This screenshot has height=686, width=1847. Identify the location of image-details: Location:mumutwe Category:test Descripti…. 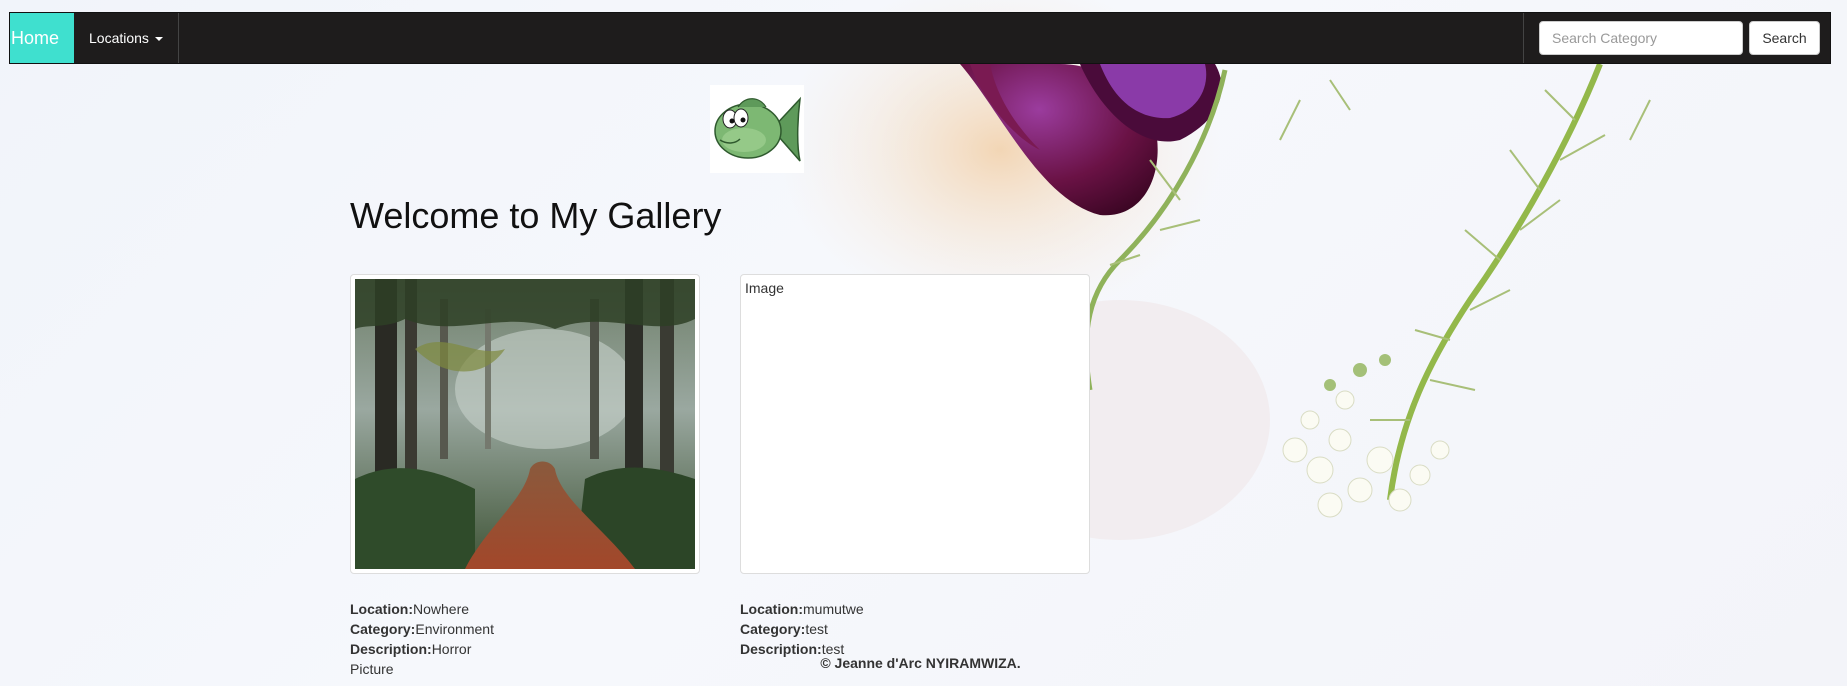
(802, 629).